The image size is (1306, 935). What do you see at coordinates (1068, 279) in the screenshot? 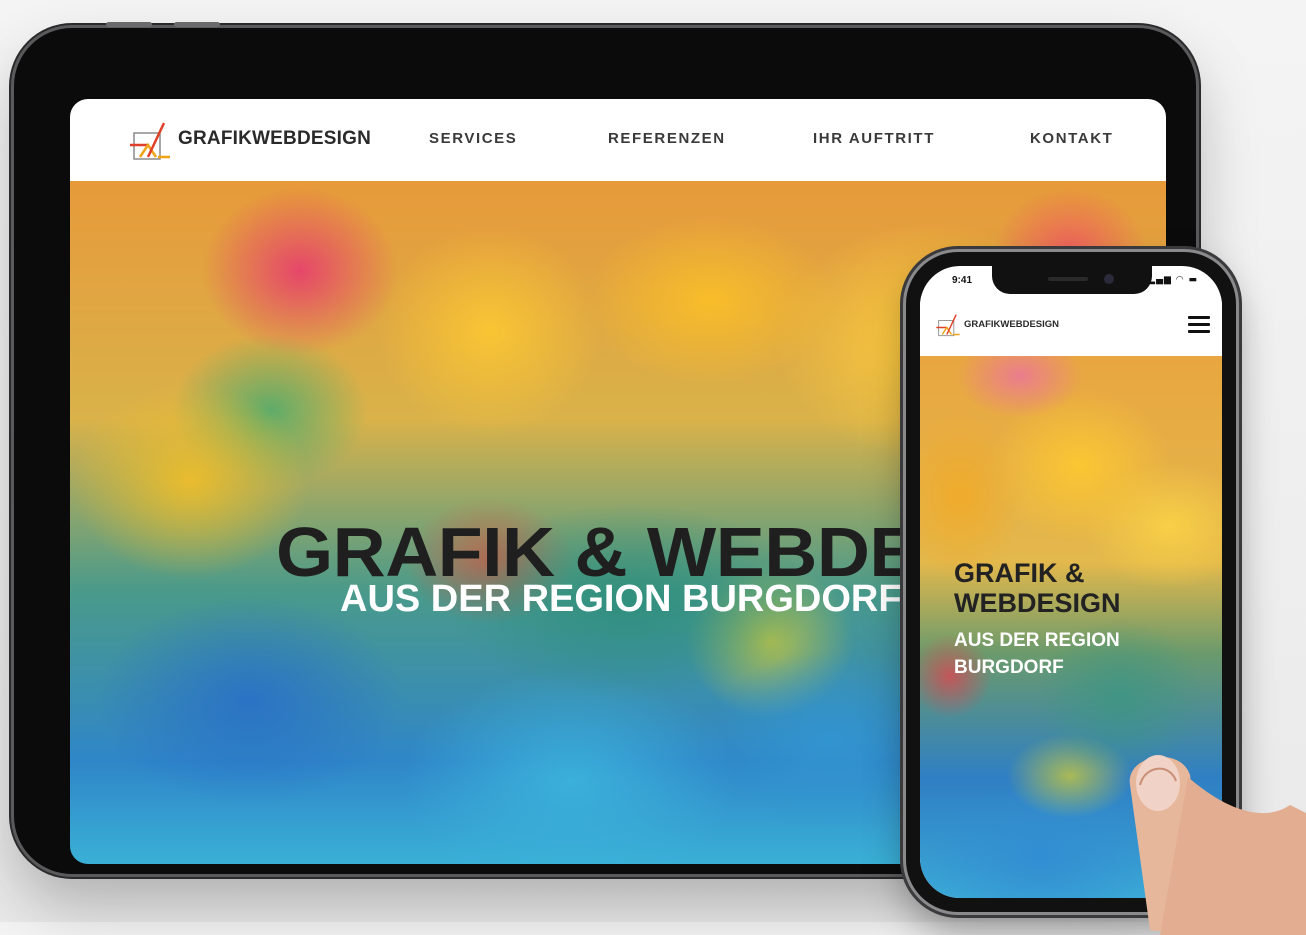
I see `speaker-icon` at bounding box center [1068, 279].